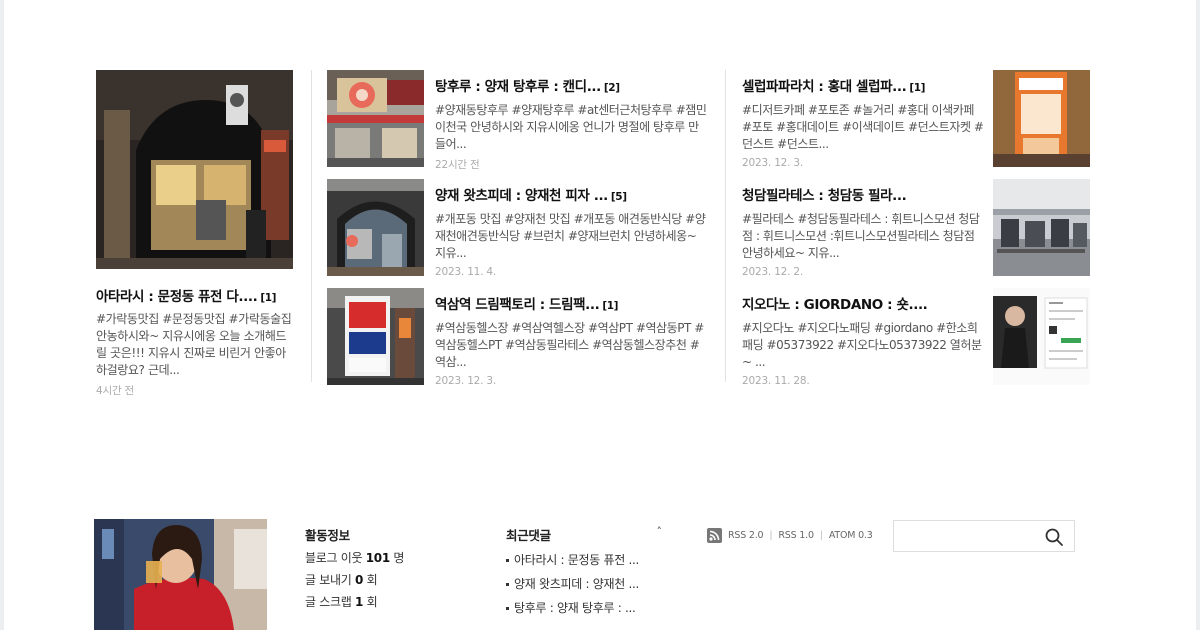 The height and width of the screenshot is (630, 1200). What do you see at coordinates (115, 391) in the screenshot?
I see `featured-post-time: 4시간 전` at bounding box center [115, 391].